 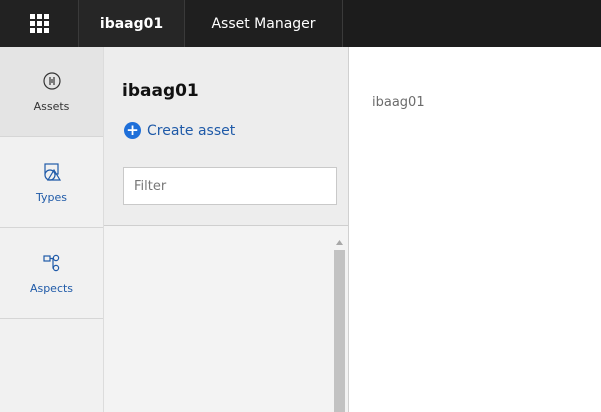 I want to click on assets-icon, so click(x=51, y=81).